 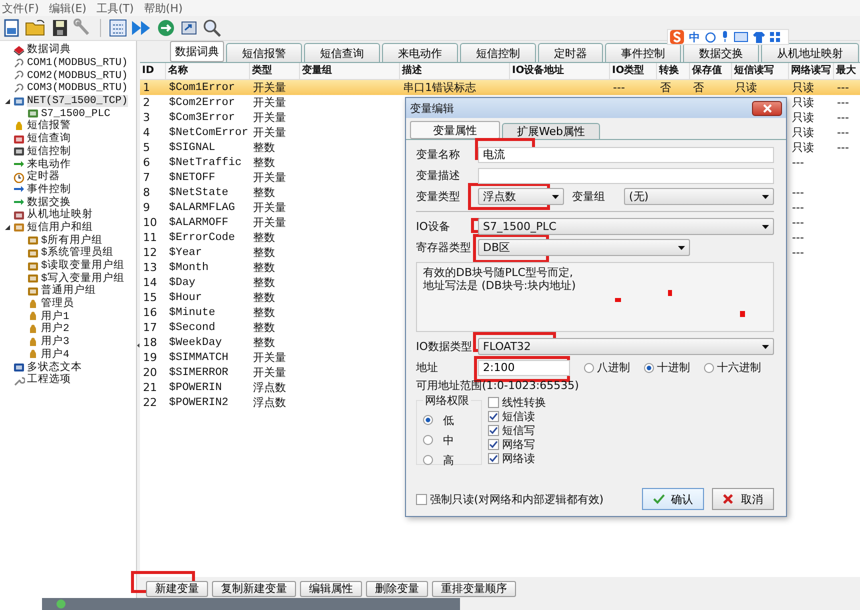 I want to click on data-type-dropdown: FLOAT32, so click(x=626, y=346).